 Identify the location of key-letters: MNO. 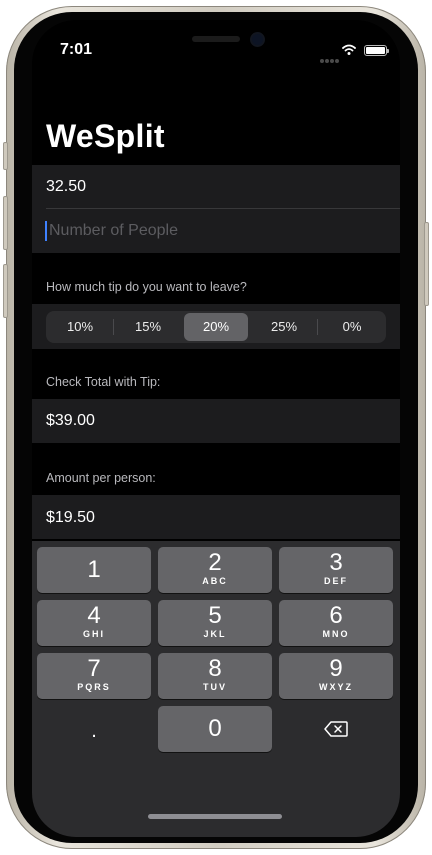
(336, 634).